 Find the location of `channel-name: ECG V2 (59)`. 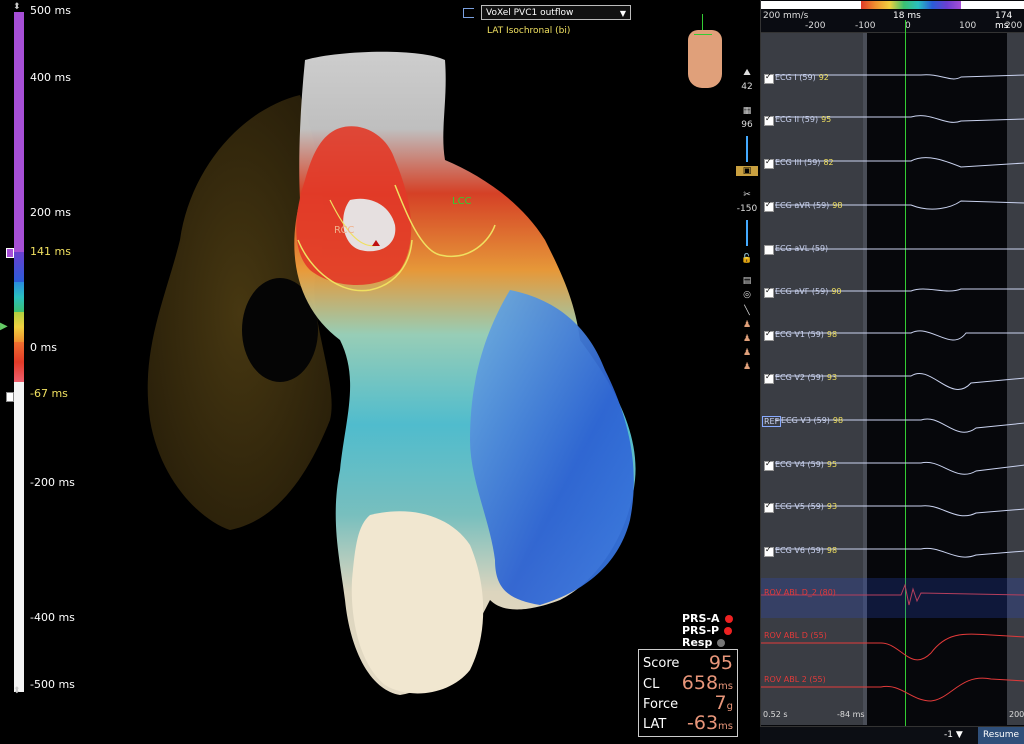

channel-name: ECG V2 (59) is located at coordinates (799, 377).